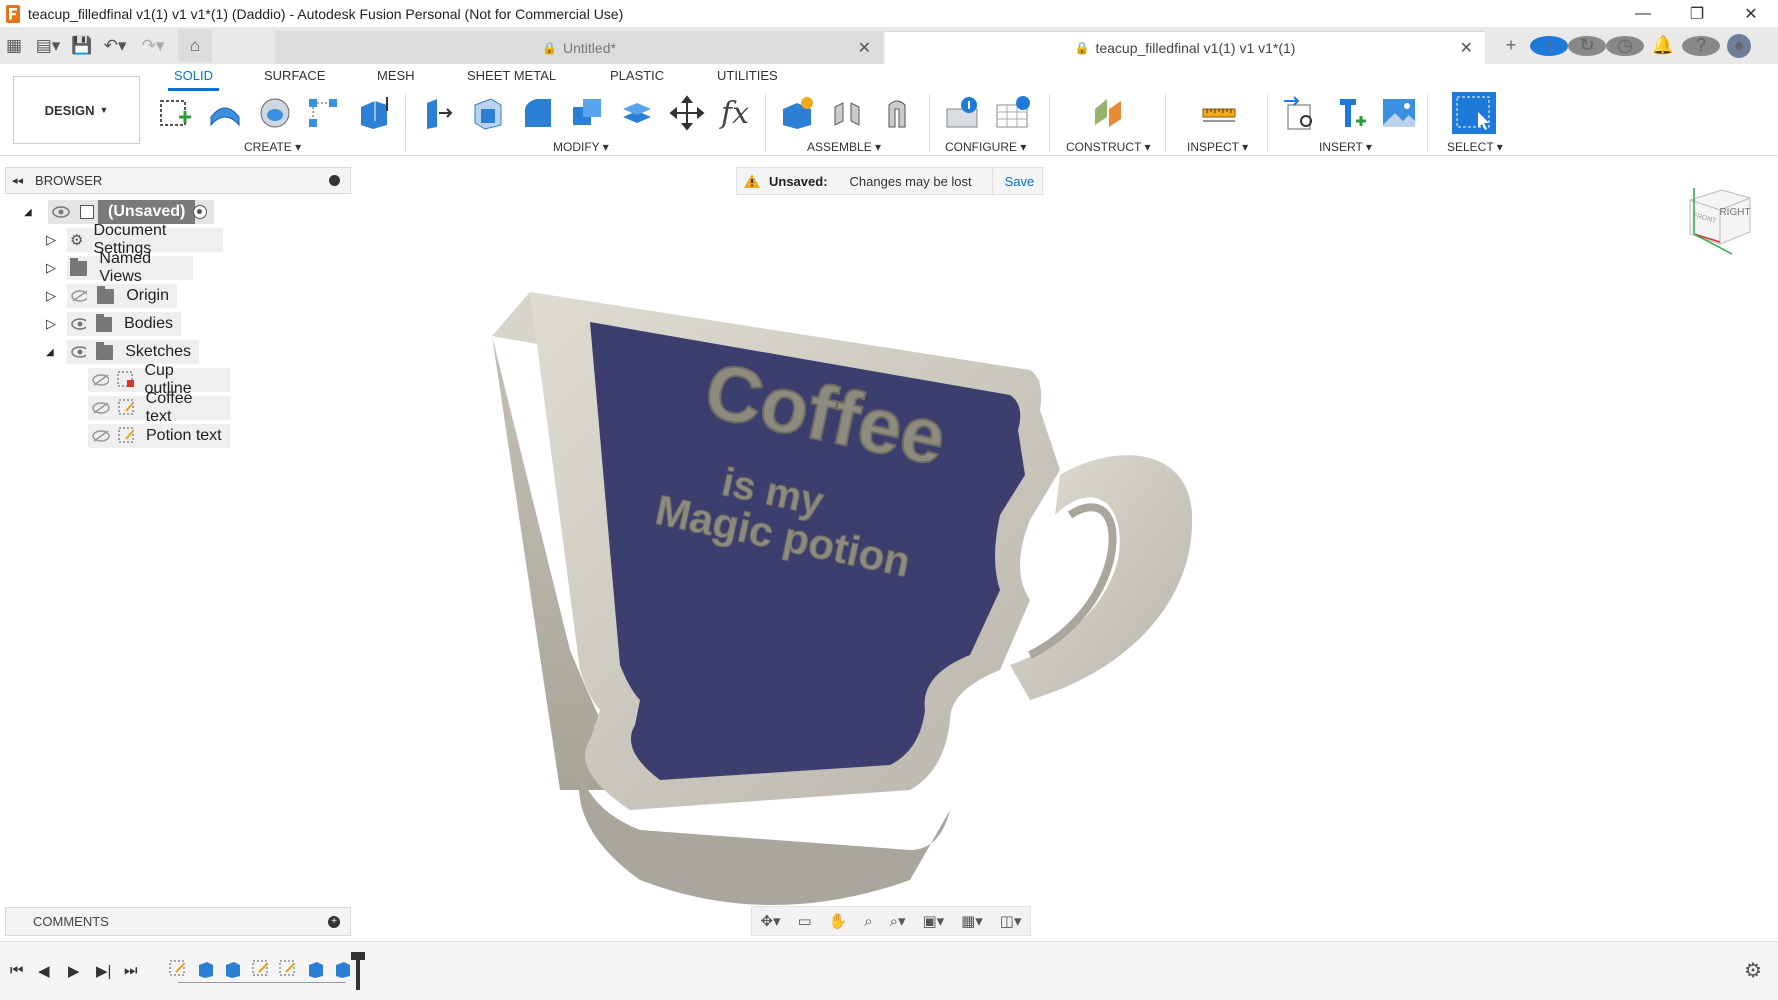 The height and width of the screenshot is (1000, 1778). Describe the element at coordinates (1625, 45) in the screenshot. I see `history-clock-icon: ◷` at that location.